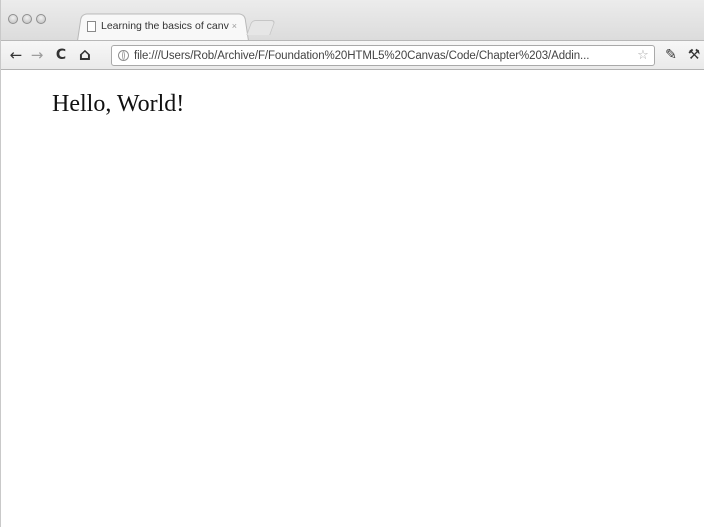  What do you see at coordinates (234, 26) in the screenshot?
I see `tab-close-icon: ×` at bounding box center [234, 26].